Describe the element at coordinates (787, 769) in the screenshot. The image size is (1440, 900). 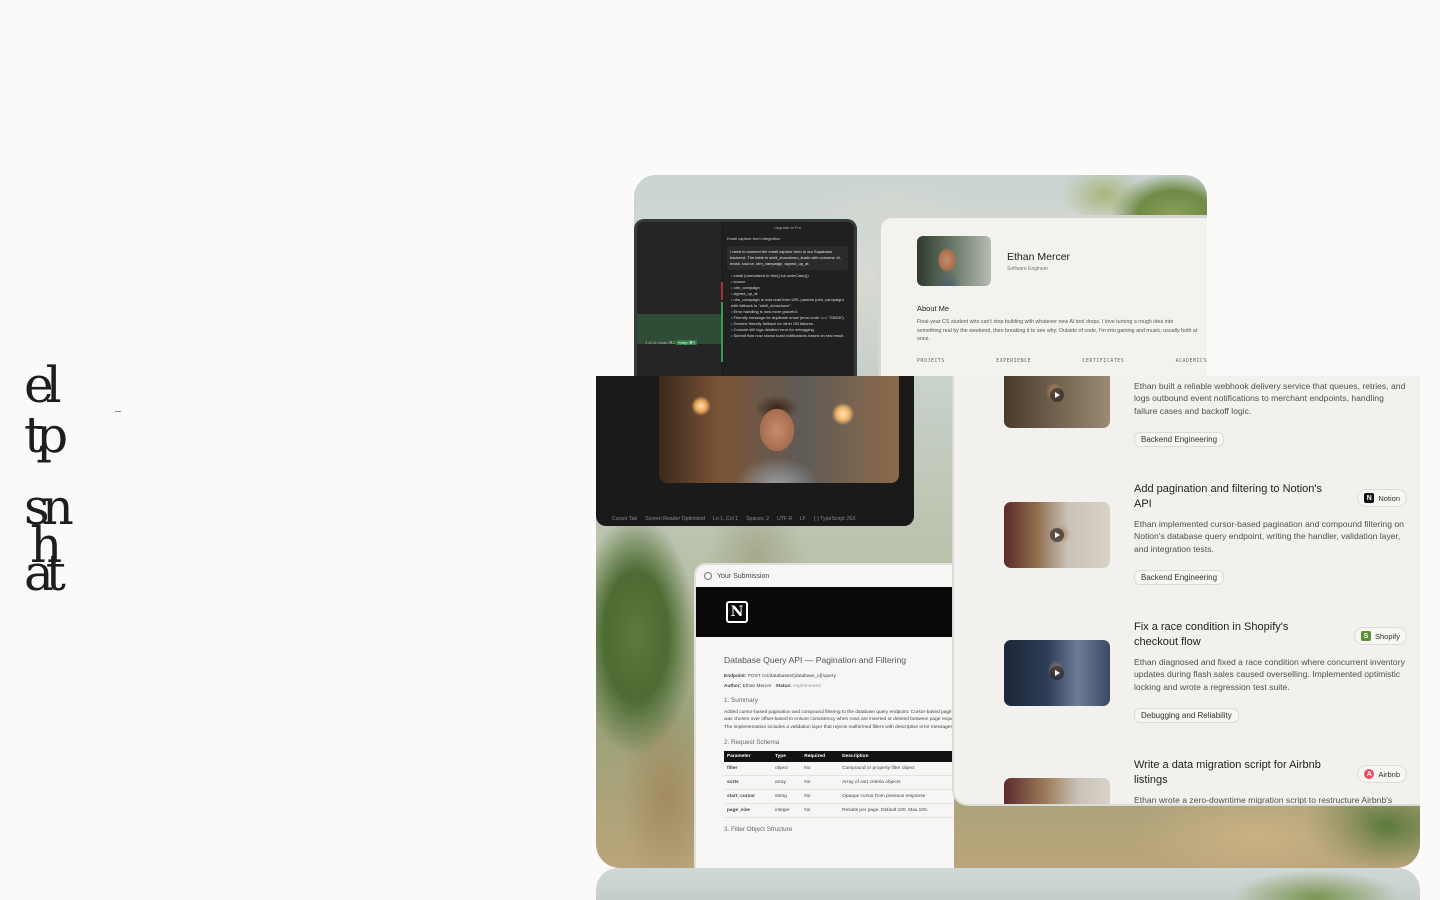
I see `table-cell: object` at that location.